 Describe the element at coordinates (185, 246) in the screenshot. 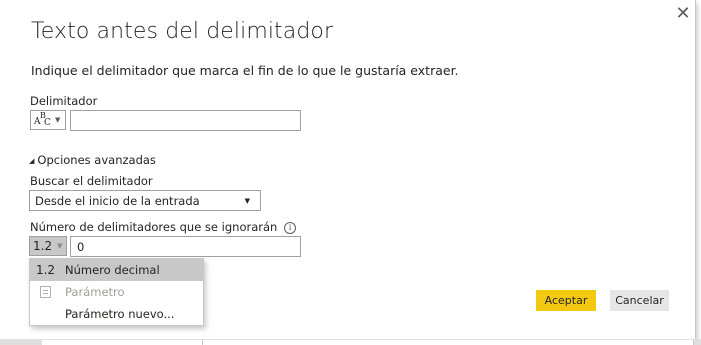

I see `skip-count-input` at that location.